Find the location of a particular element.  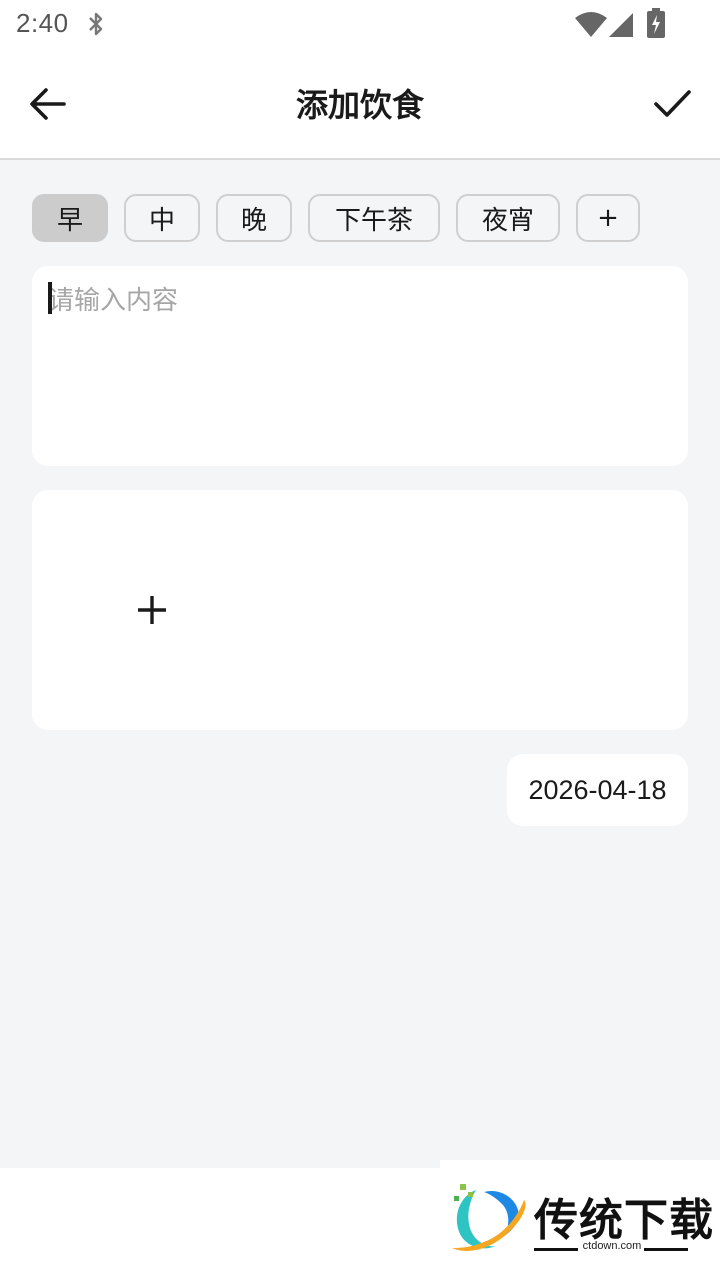

content-card is located at coordinates (360, 366).